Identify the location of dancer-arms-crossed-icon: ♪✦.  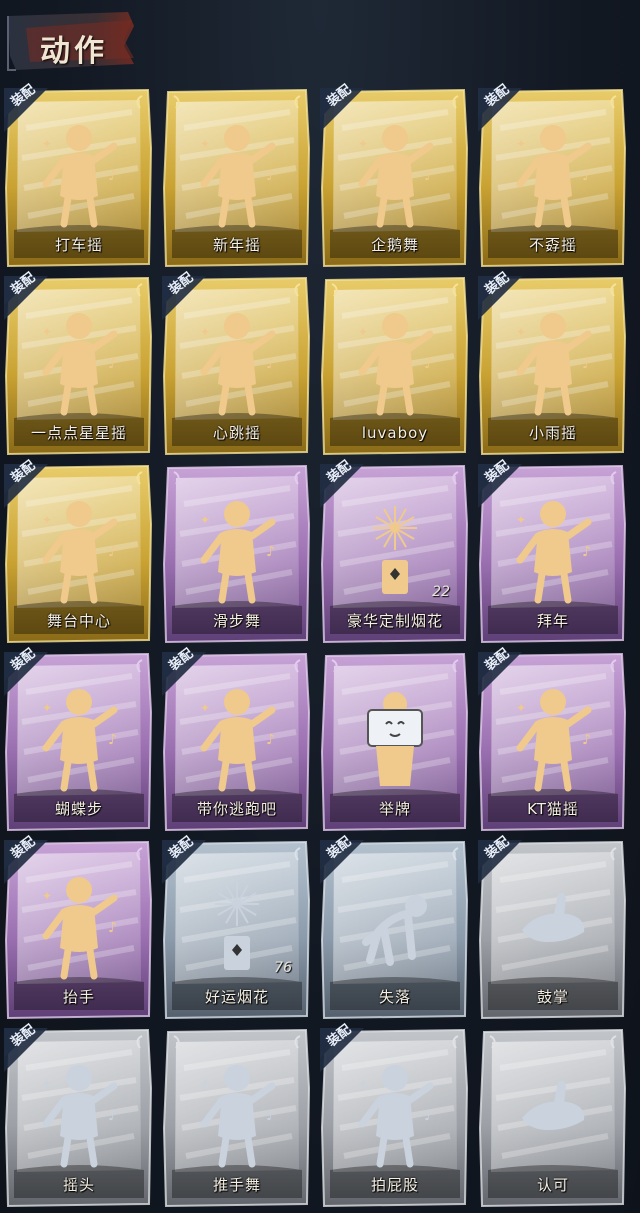
(238, 176).